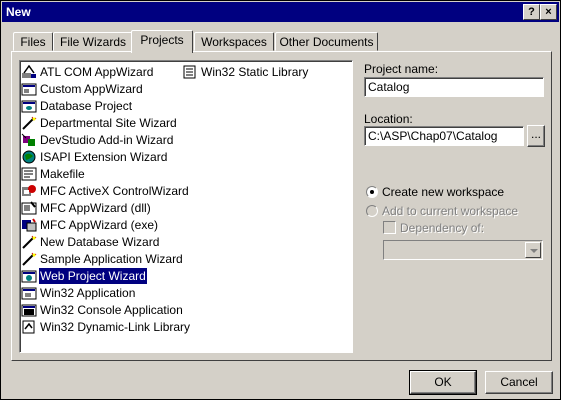 The height and width of the screenshot is (400, 561). What do you see at coordinates (29, 327) in the screenshot?
I see `dll-icon` at bounding box center [29, 327].